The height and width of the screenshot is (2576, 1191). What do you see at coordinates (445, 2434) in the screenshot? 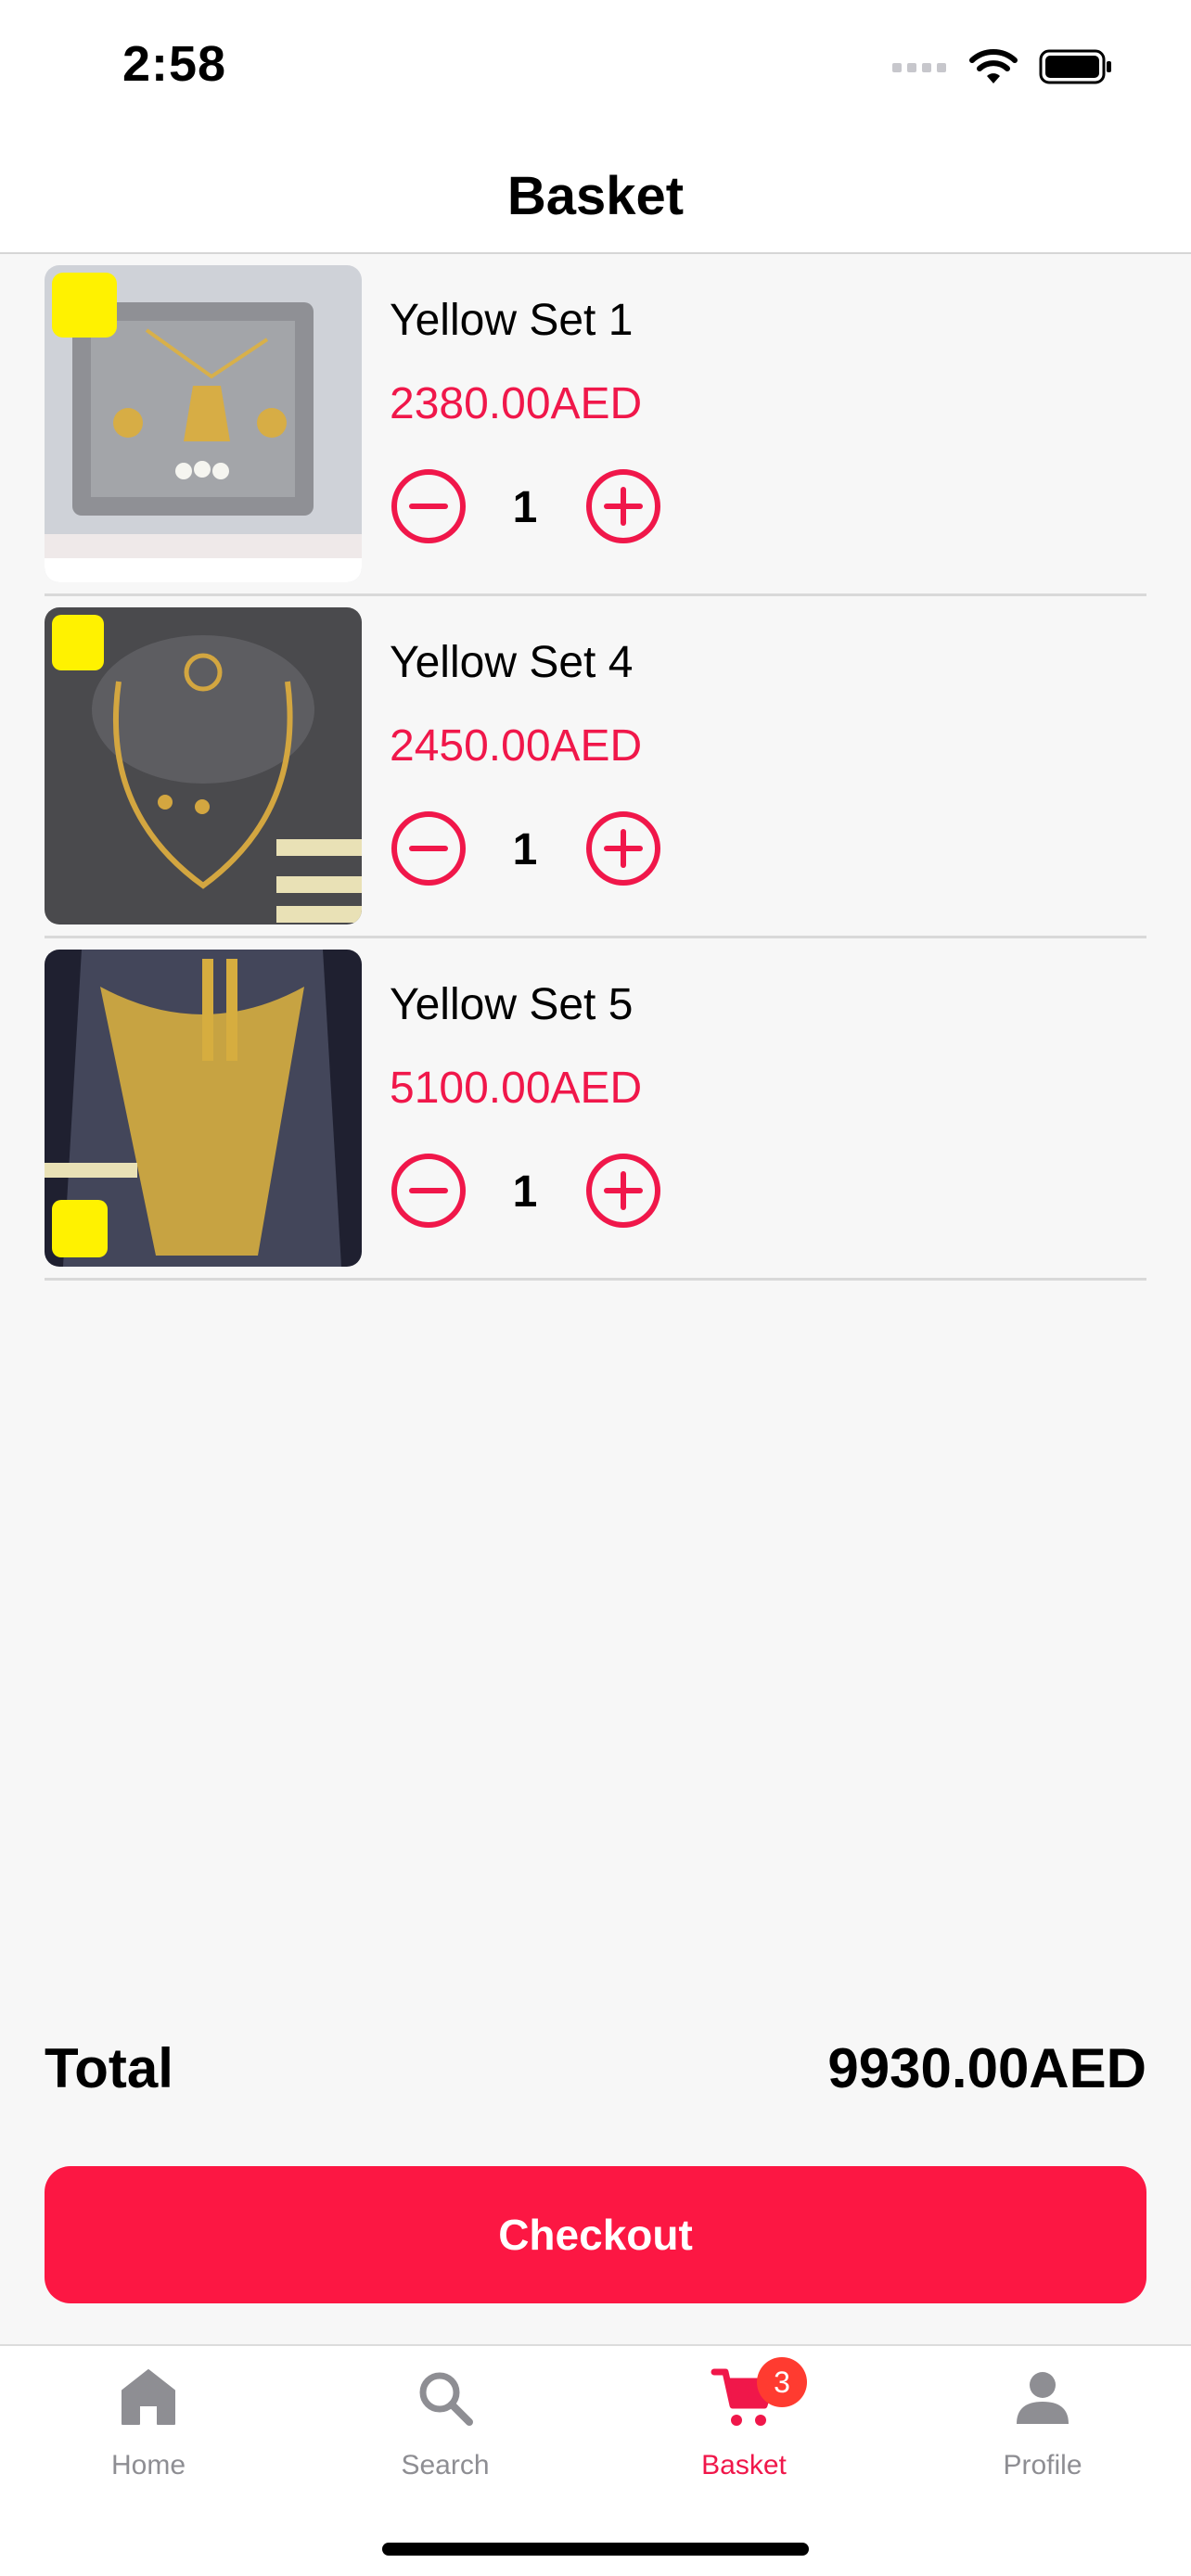
I see `tab-search: Search` at bounding box center [445, 2434].